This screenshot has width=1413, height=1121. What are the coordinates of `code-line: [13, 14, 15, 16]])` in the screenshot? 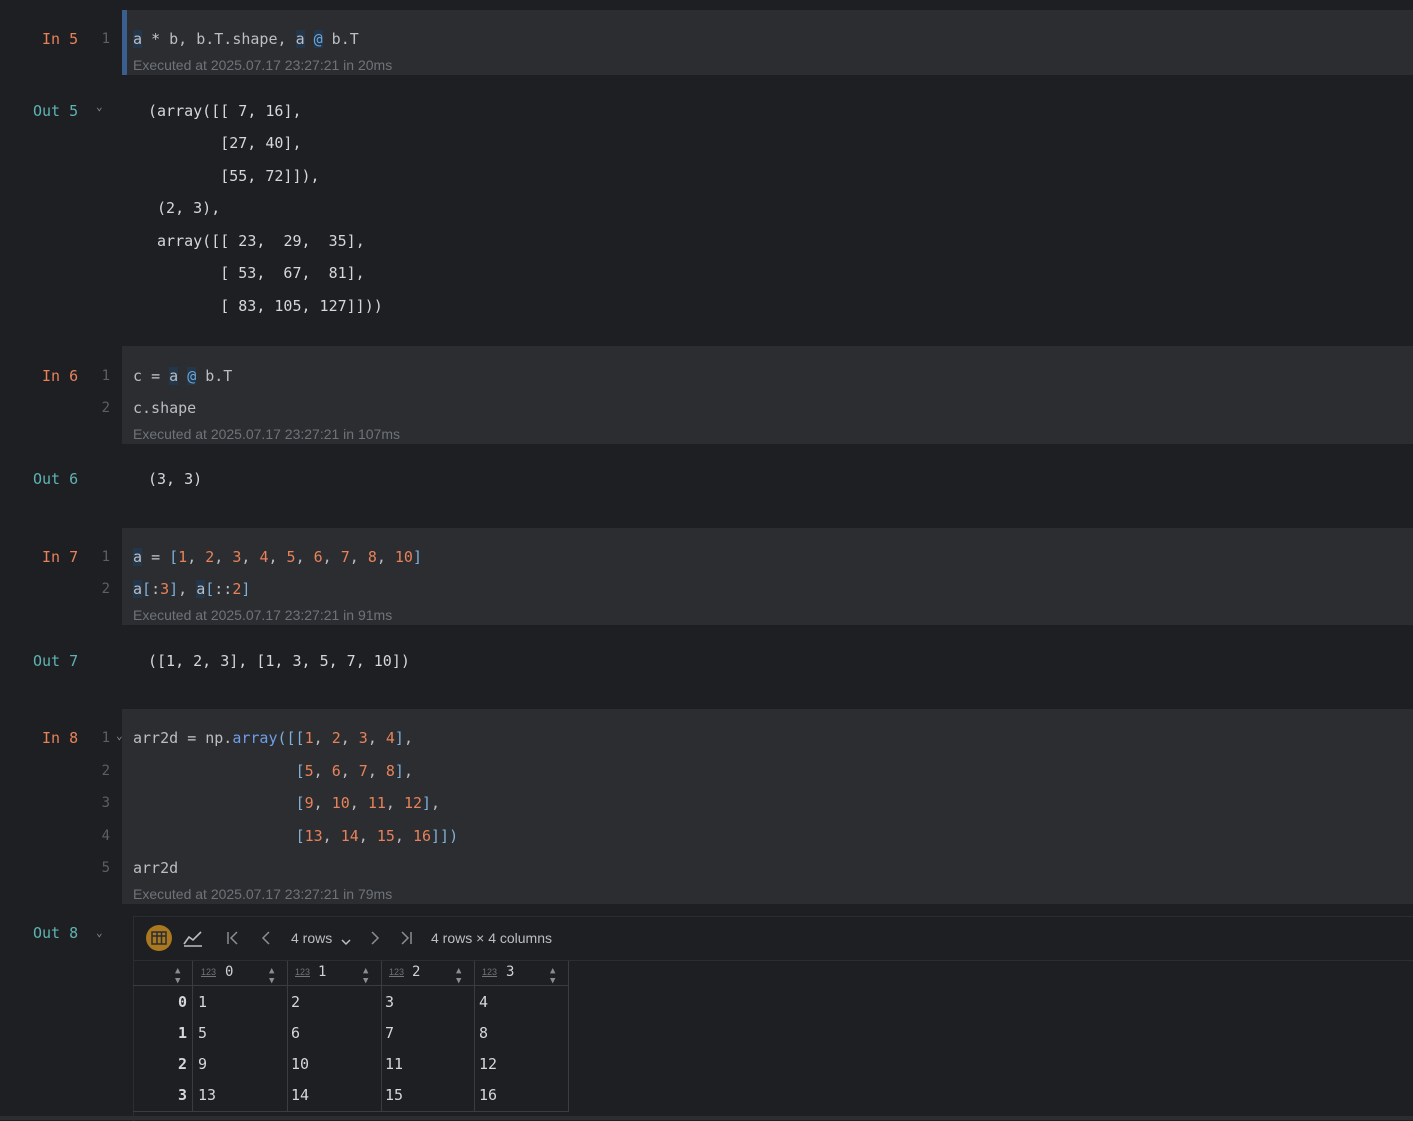 It's located at (296, 836).